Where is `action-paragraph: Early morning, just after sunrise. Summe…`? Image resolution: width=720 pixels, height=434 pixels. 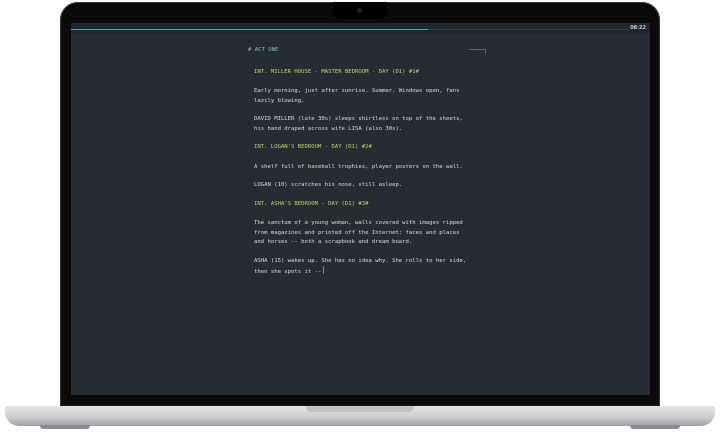 action-paragraph: Early morning, just after sunrise. Summe… is located at coordinates (357, 96).